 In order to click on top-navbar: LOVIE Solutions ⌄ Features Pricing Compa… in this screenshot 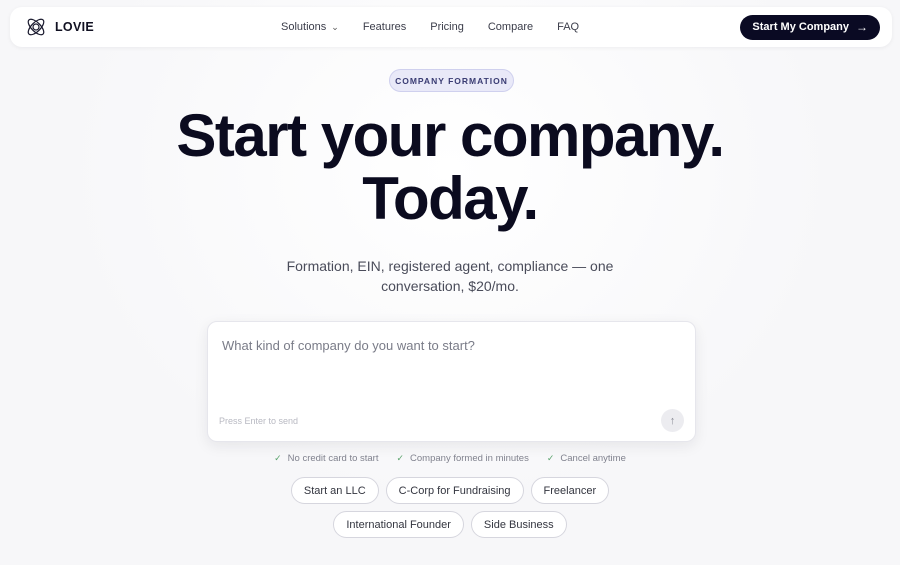, I will do `click(451, 27)`.